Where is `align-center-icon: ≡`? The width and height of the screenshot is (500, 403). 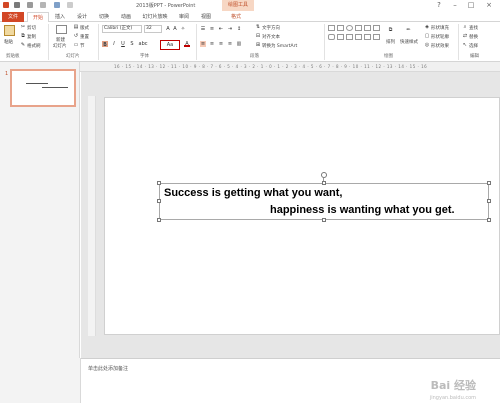 align-center-icon: ≡ is located at coordinates (212, 44).